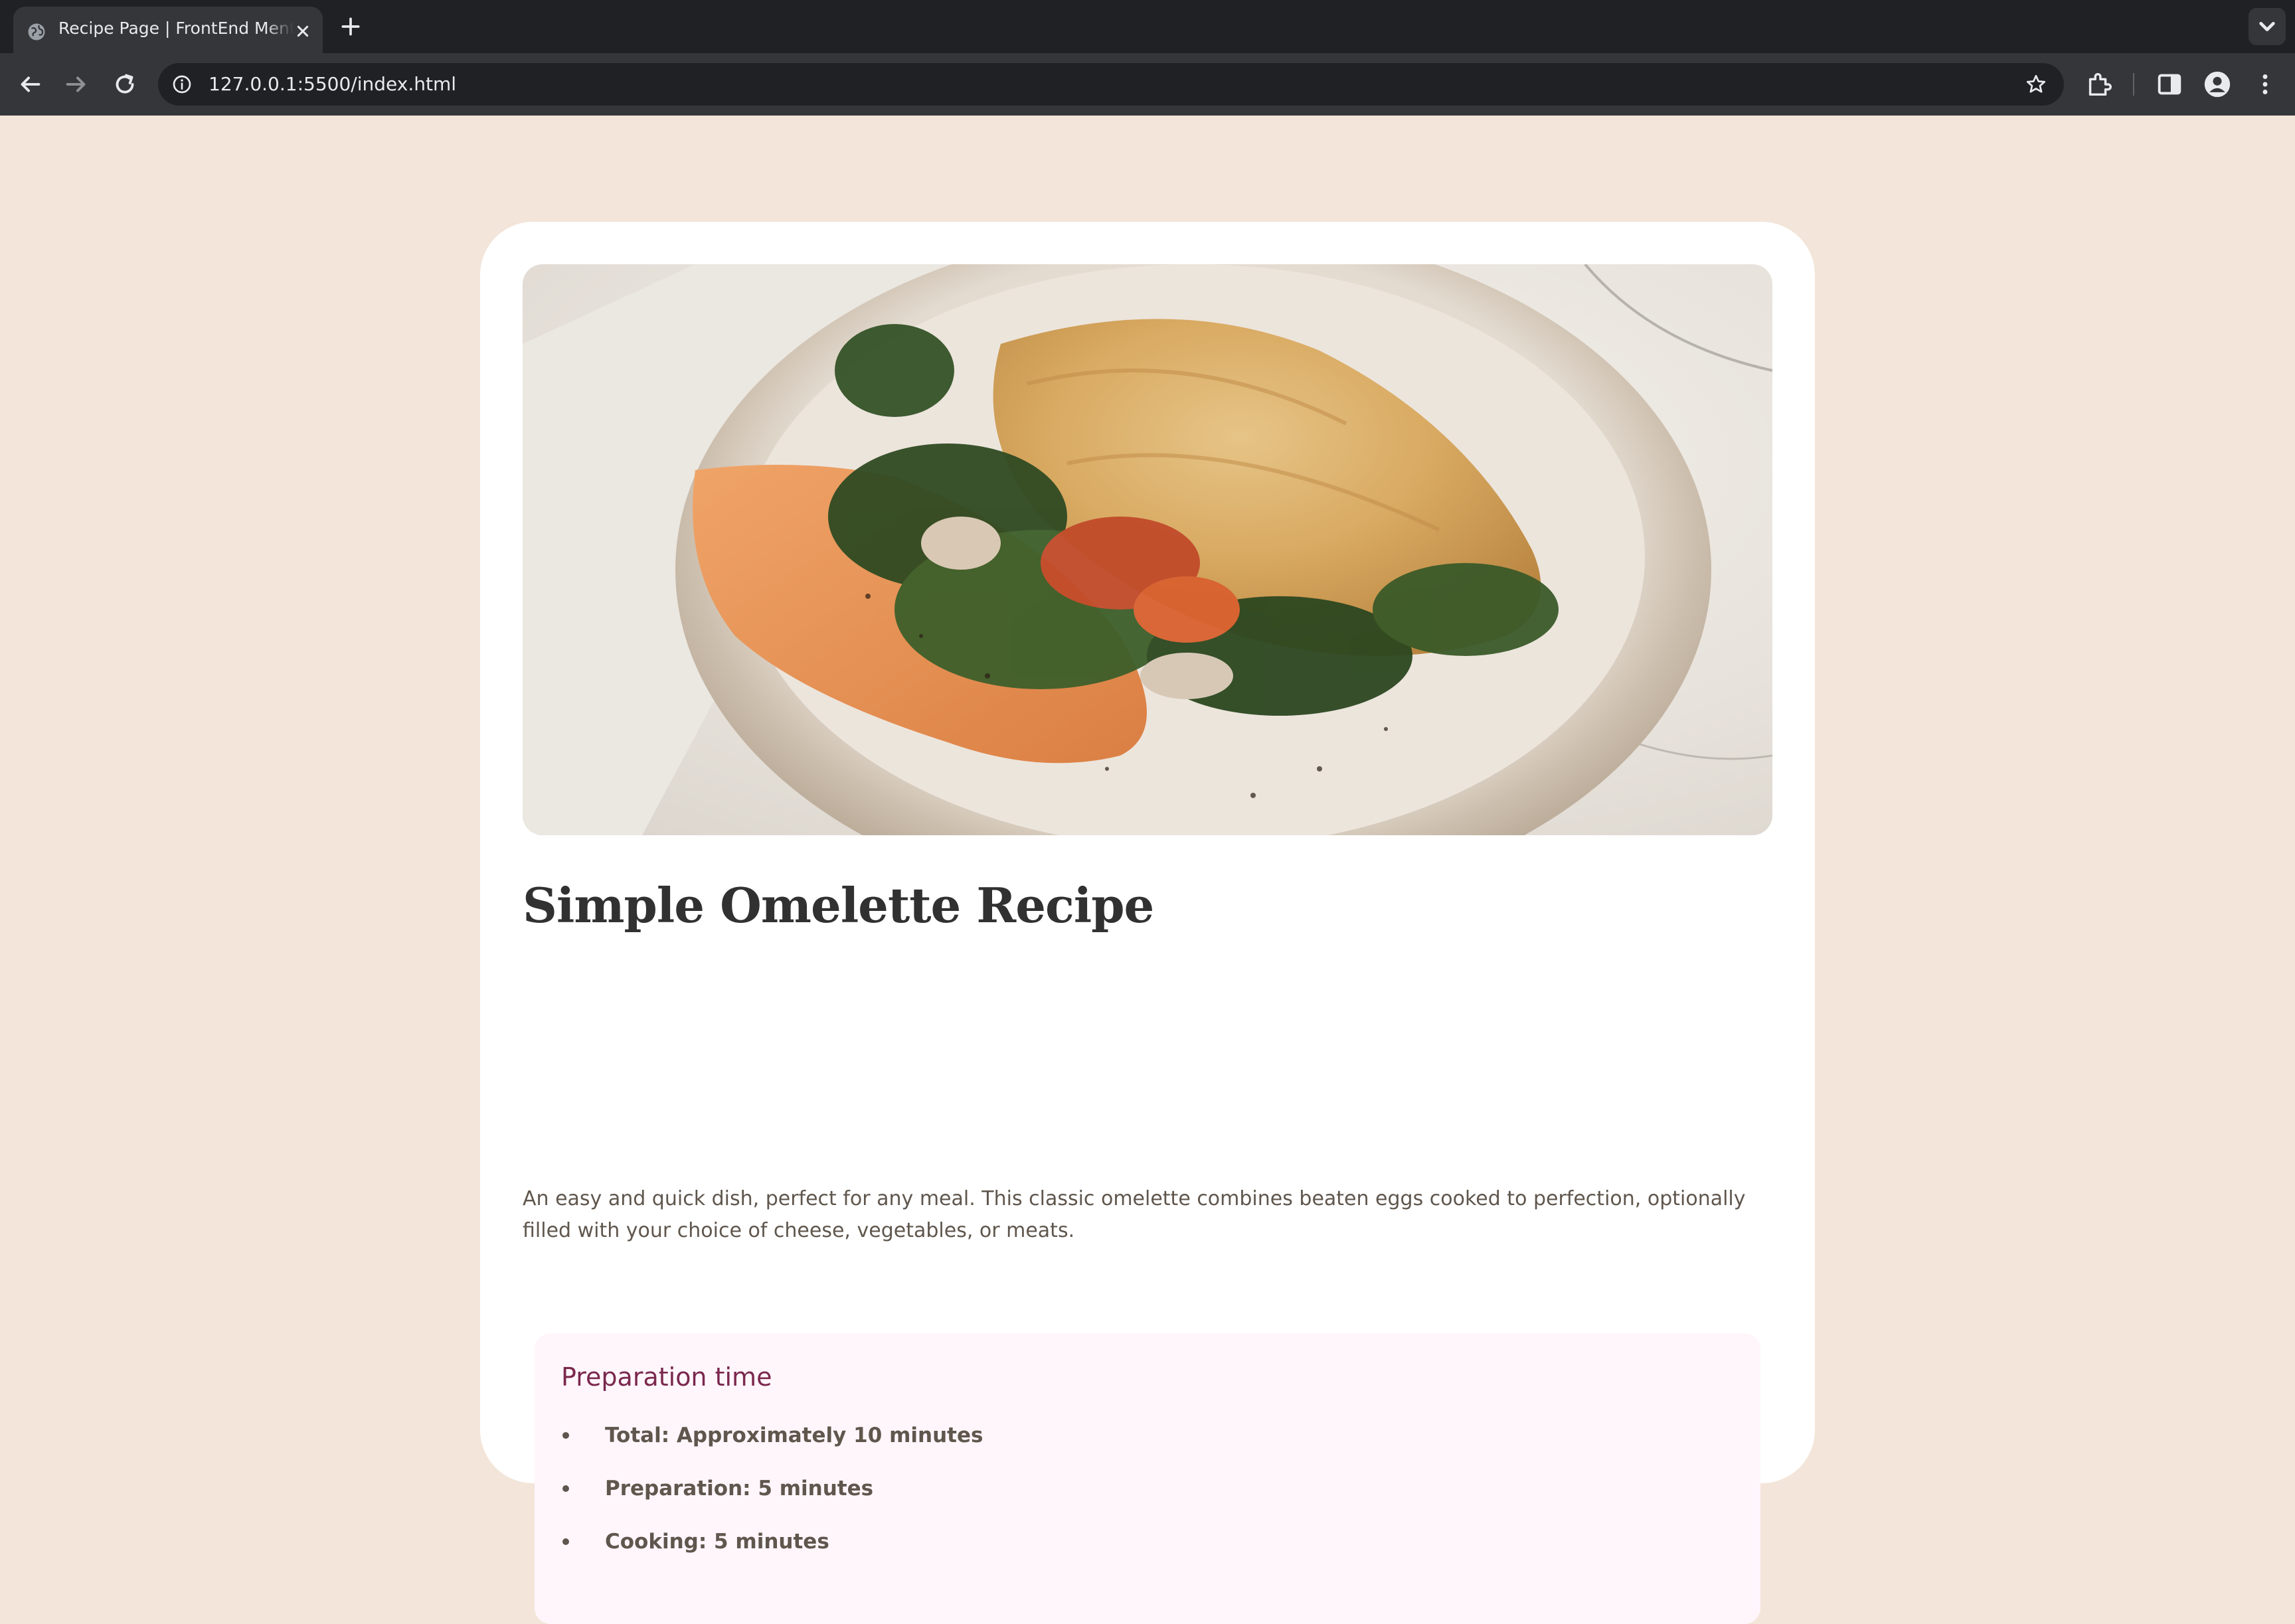 The height and width of the screenshot is (1624, 2295). What do you see at coordinates (666, 1377) in the screenshot?
I see `preparation-time-heading: Preparation time` at bounding box center [666, 1377].